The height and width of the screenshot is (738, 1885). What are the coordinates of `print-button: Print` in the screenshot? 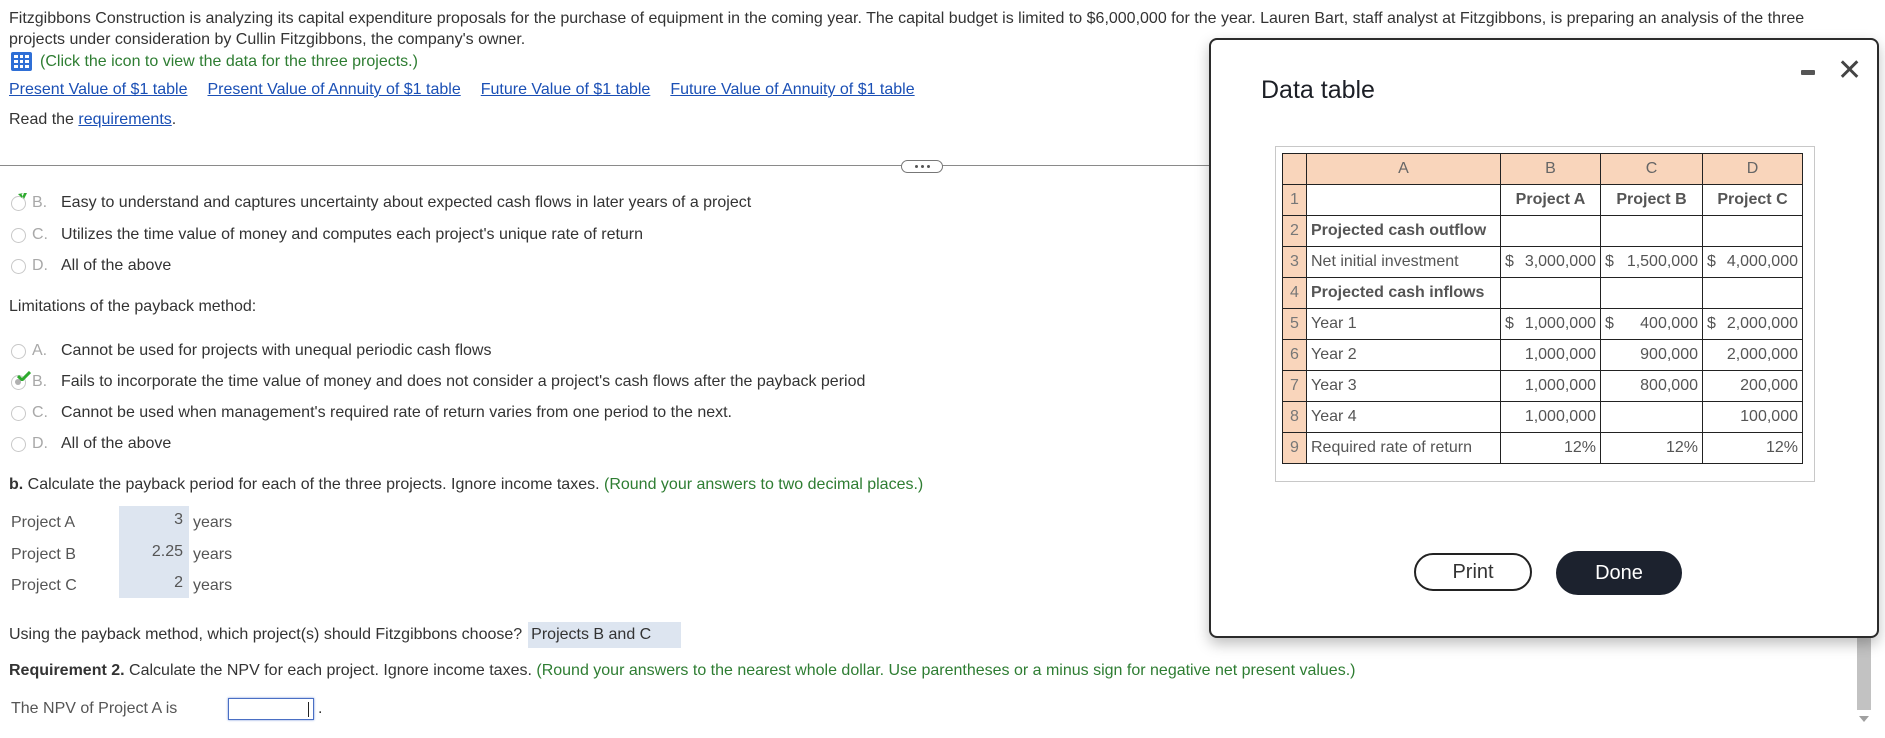 It's located at (1473, 572).